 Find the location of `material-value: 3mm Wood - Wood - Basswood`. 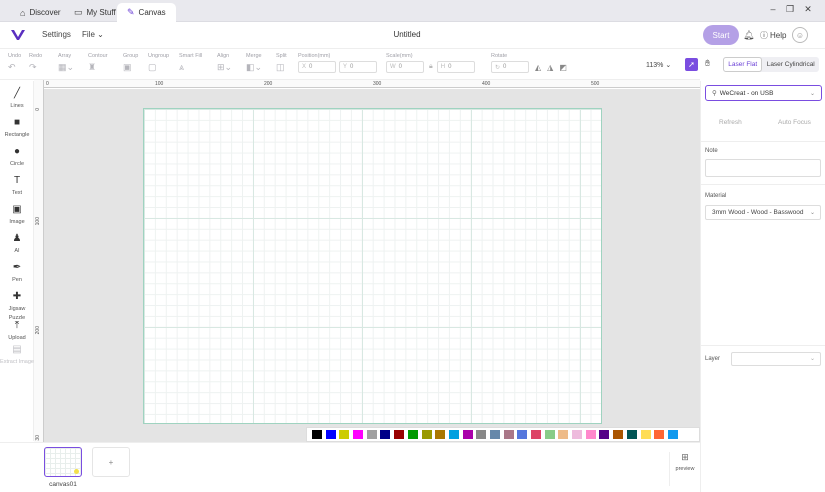

material-value: 3mm Wood - Wood - Basswood is located at coordinates (758, 212).